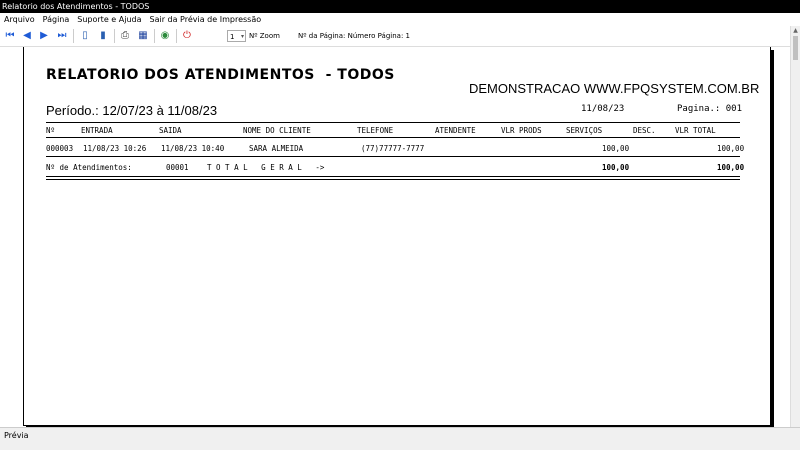  What do you see at coordinates (115, 148) in the screenshot?
I see `row-entrada: 11/08/23 10:26` at bounding box center [115, 148].